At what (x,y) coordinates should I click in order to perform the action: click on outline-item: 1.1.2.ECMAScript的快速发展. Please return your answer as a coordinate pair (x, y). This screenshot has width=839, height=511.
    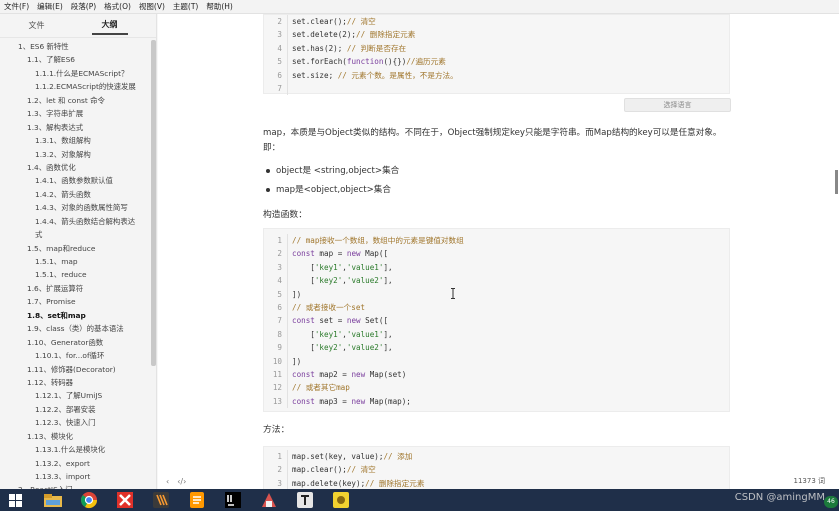
    Looking at the image, I should click on (75, 86).